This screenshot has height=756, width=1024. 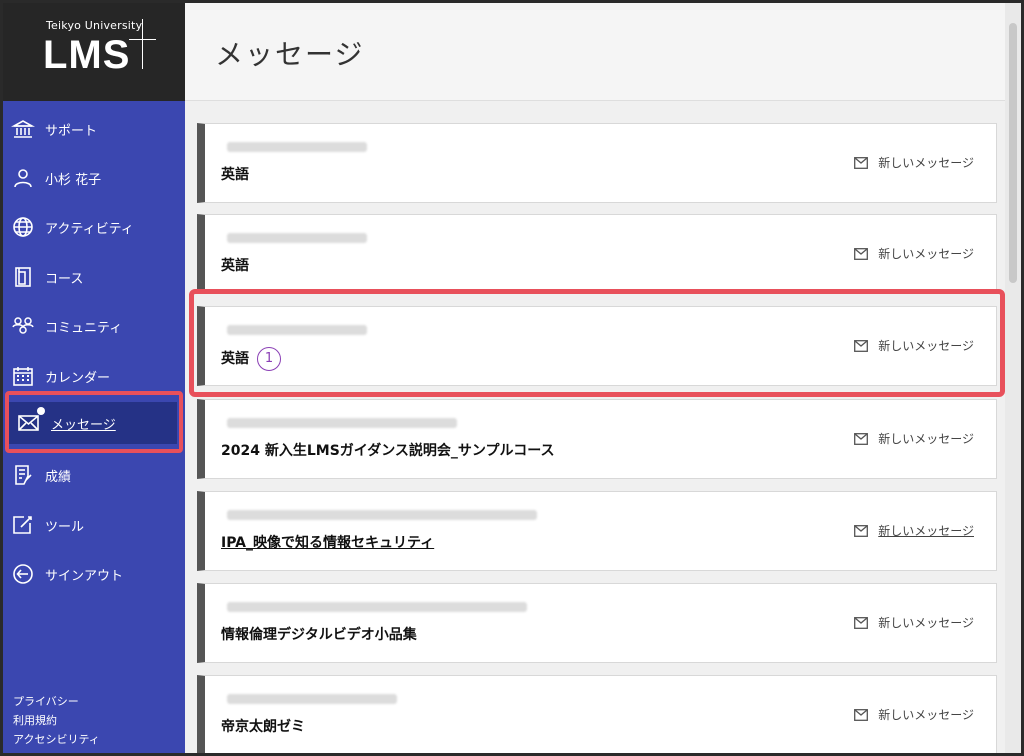 What do you see at coordinates (58, 477) in the screenshot?
I see `sidebar-item-label: 成績` at bounding box center [58, 477].